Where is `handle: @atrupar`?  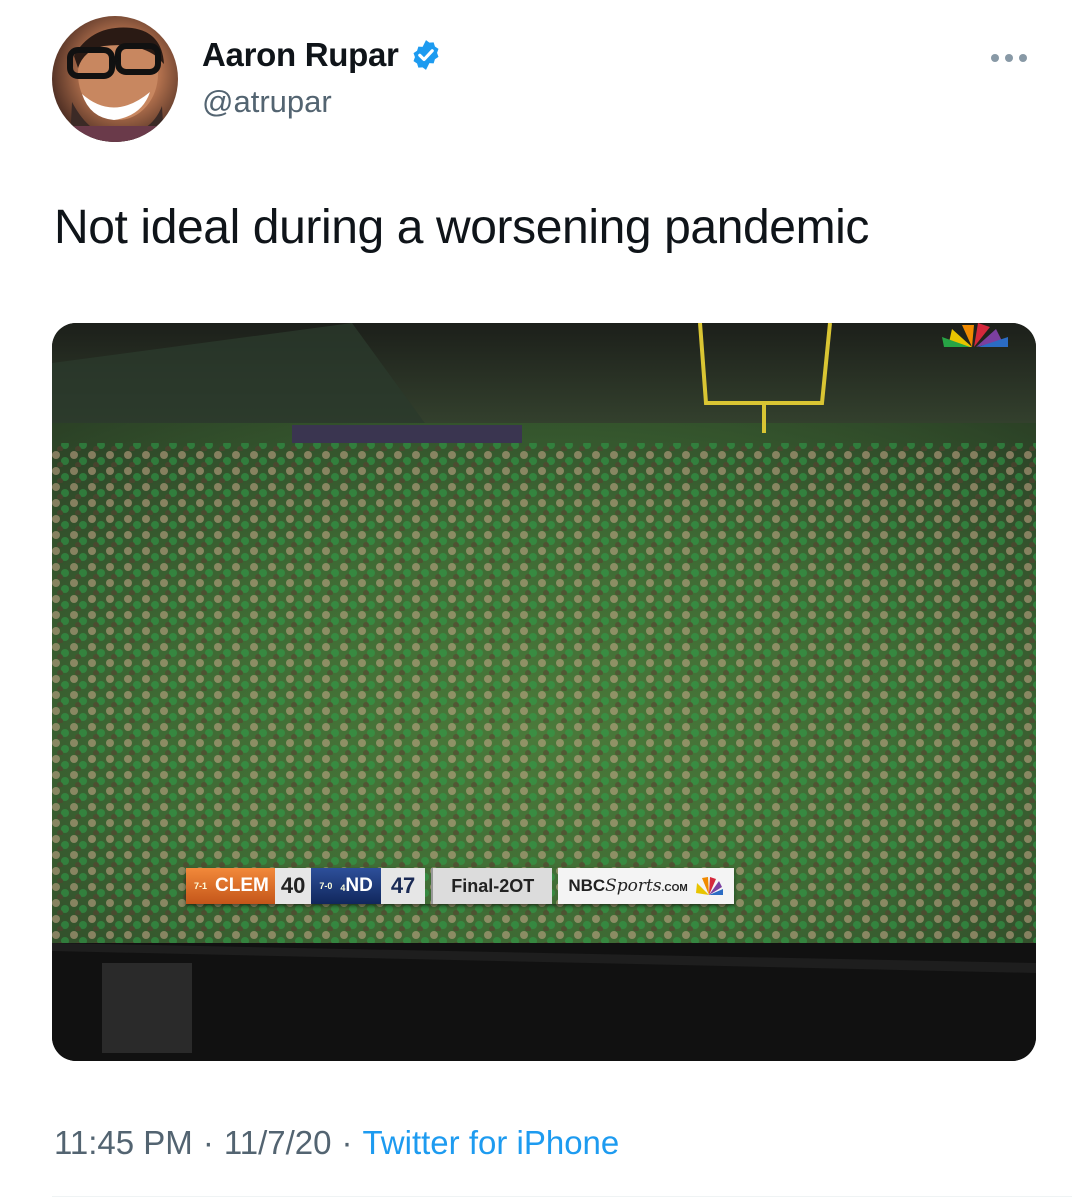
handle: @atrupar is located at coordinates (267, 102).